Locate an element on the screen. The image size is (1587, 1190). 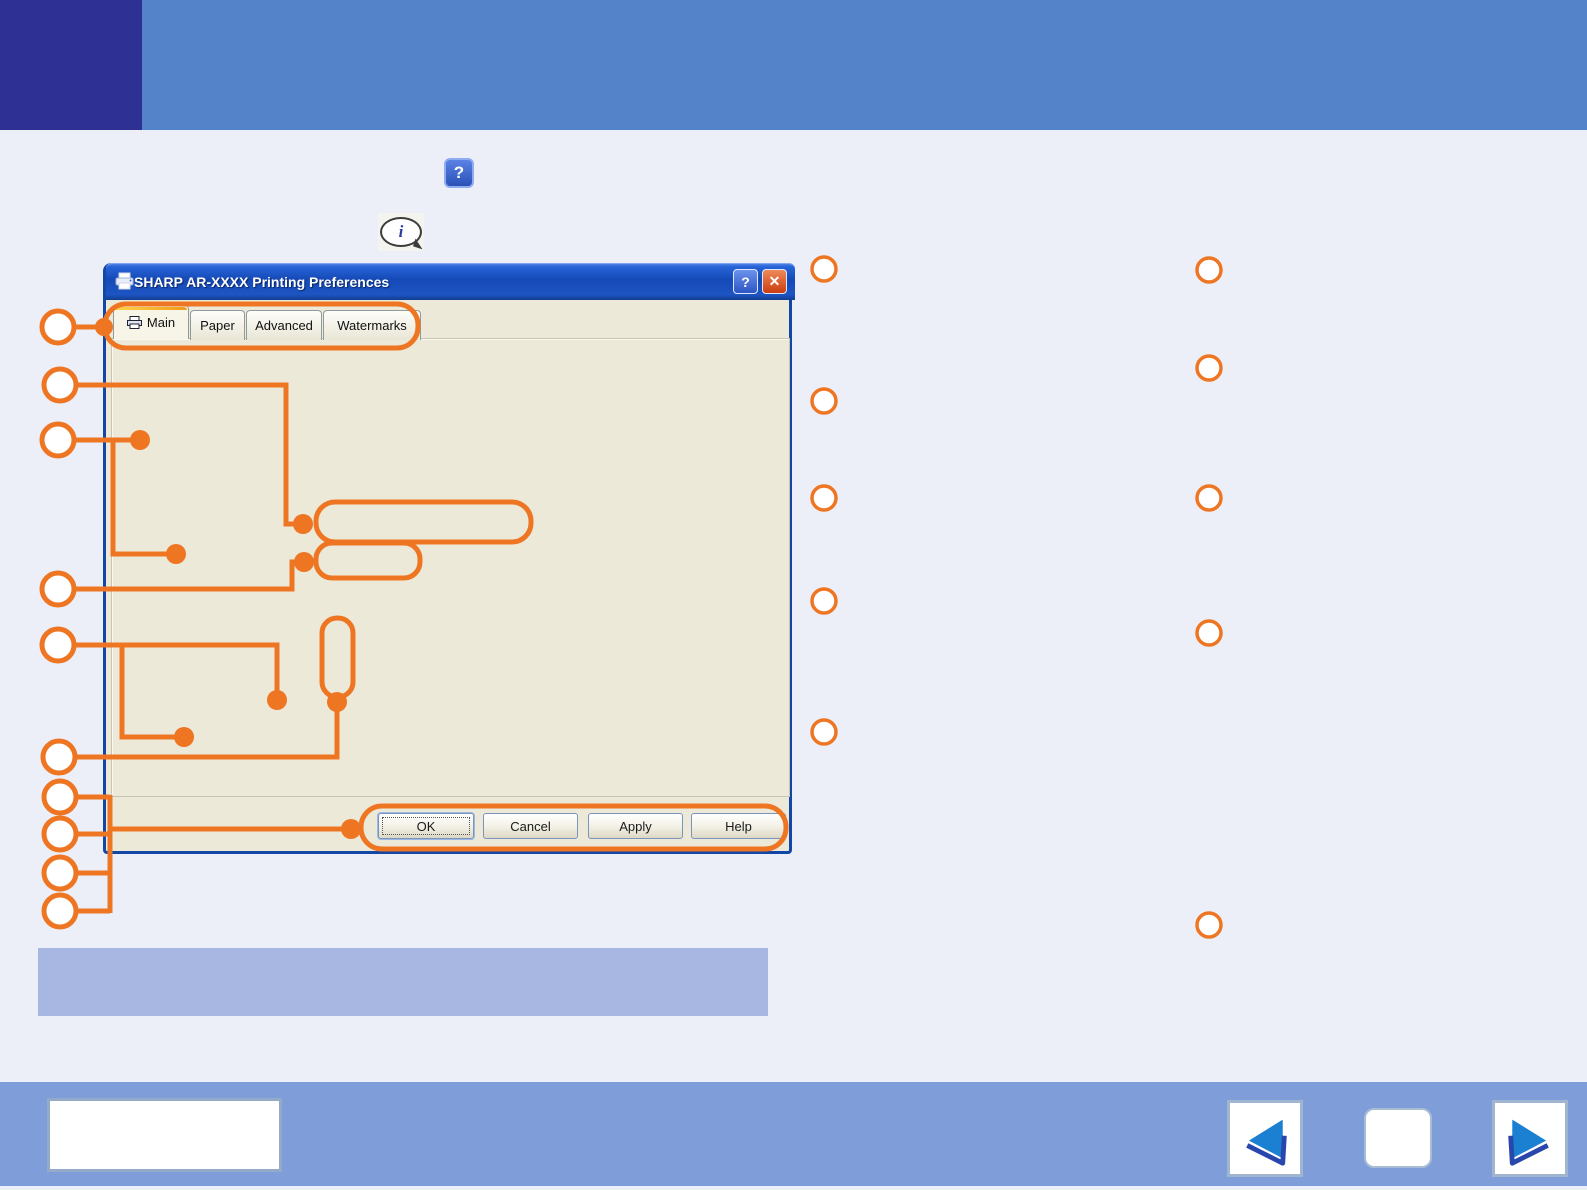
help-button: Help is located at coordinates (738, 826).